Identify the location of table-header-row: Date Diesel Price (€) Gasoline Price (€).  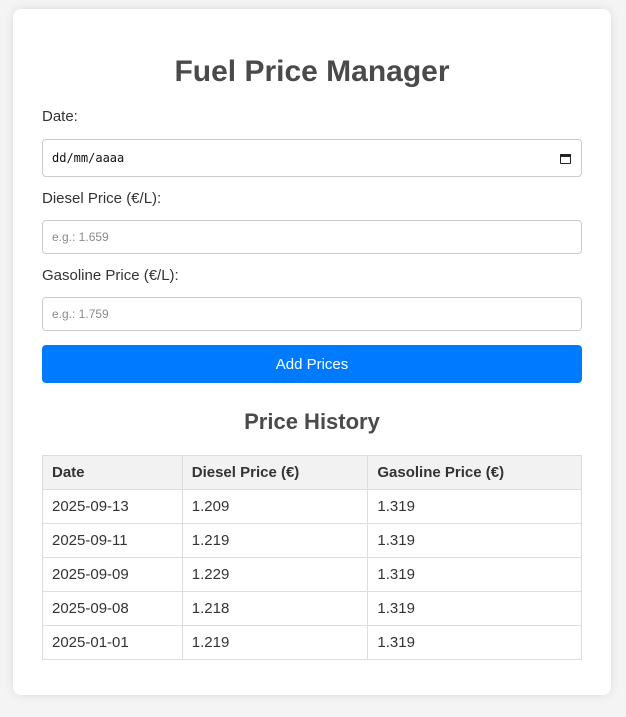
(312, 472).